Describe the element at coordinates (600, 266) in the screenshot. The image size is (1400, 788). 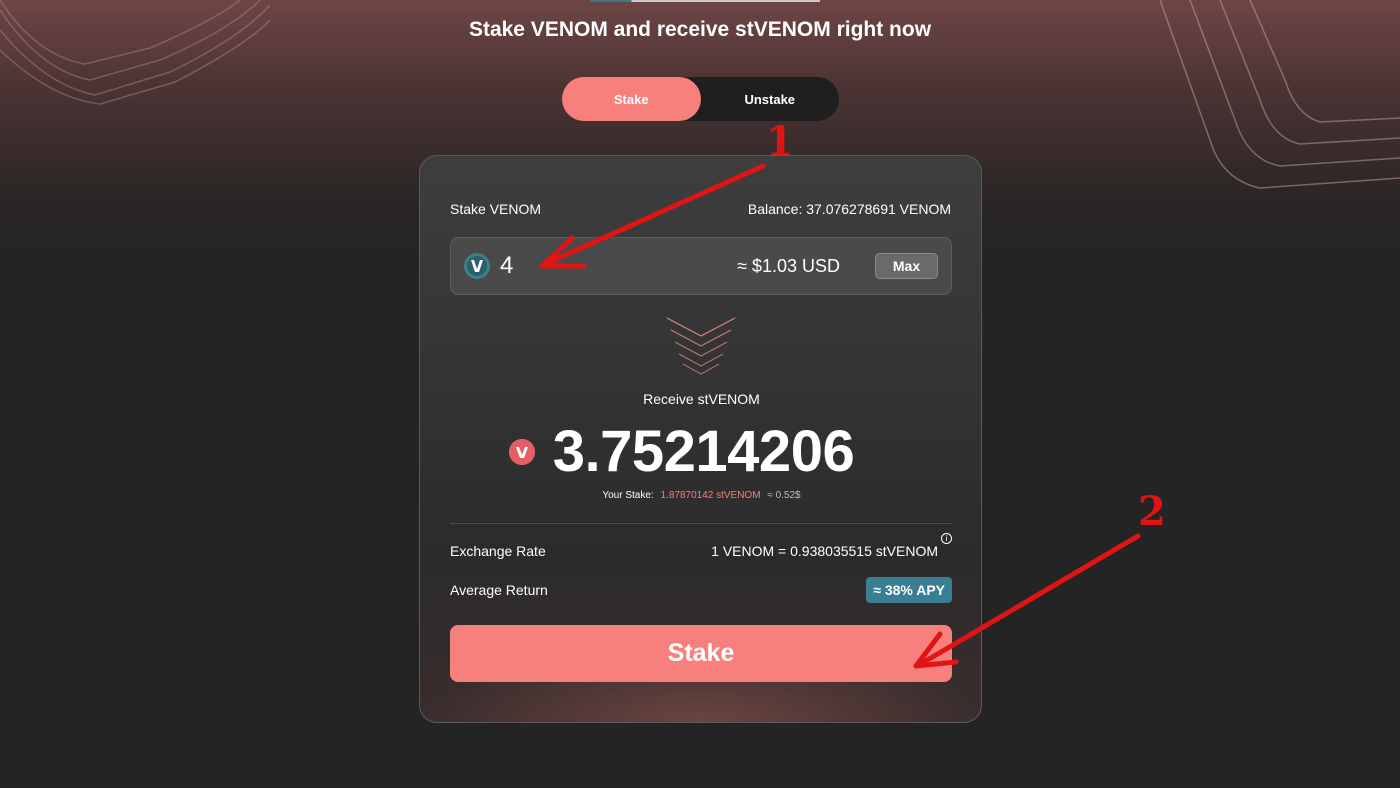
I see `stake-amount-input` at that location.